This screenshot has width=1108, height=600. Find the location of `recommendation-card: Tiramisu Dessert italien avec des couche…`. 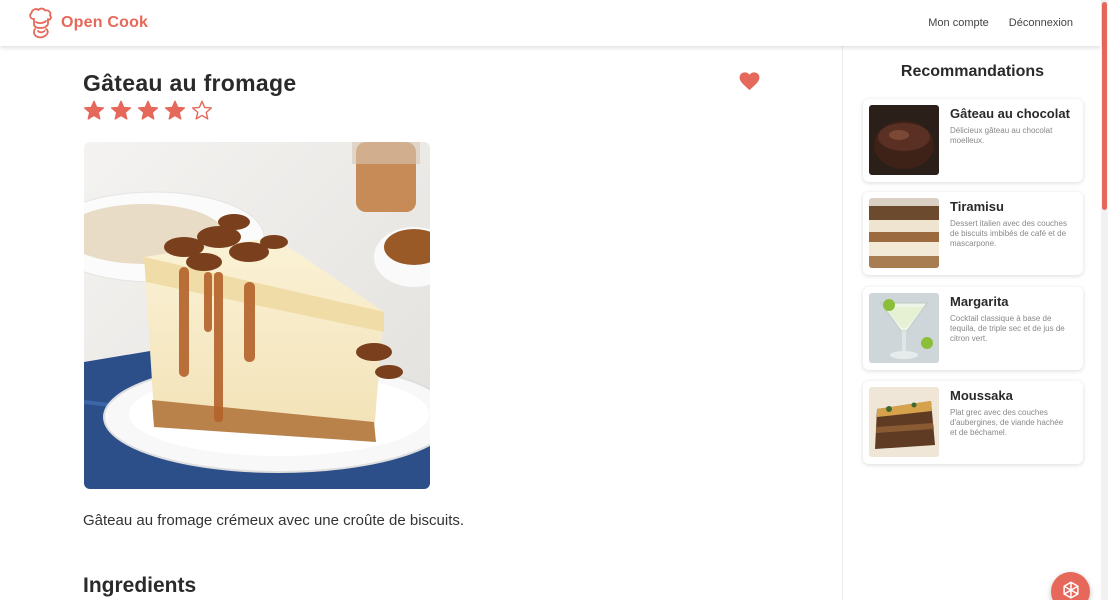

recommendation-card: Tiramisu Dessert italien avec des couche… is located at coordinates (973, 233).